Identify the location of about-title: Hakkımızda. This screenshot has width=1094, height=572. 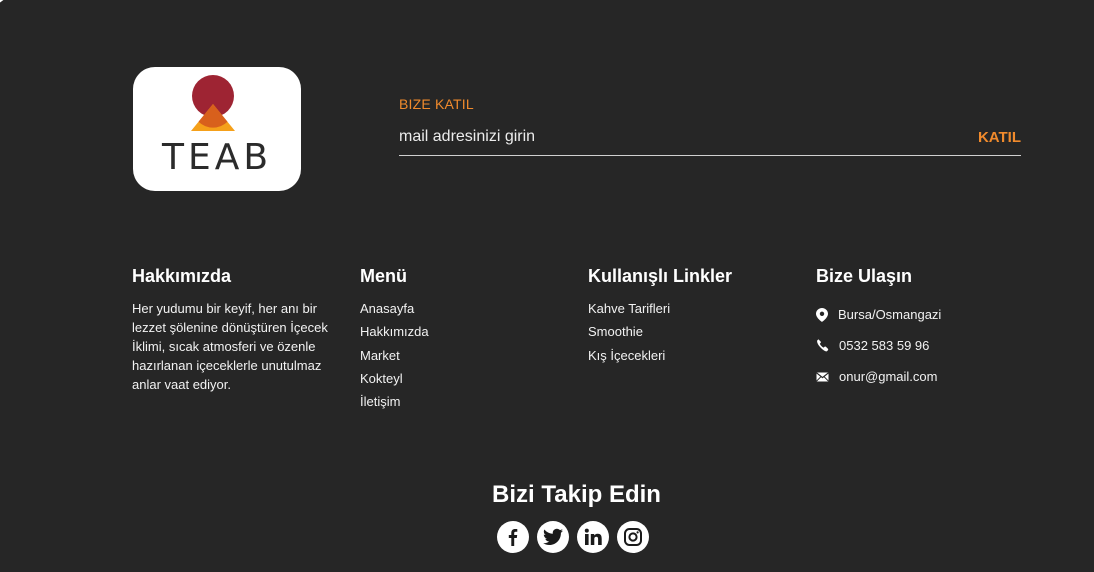
(182, 276).